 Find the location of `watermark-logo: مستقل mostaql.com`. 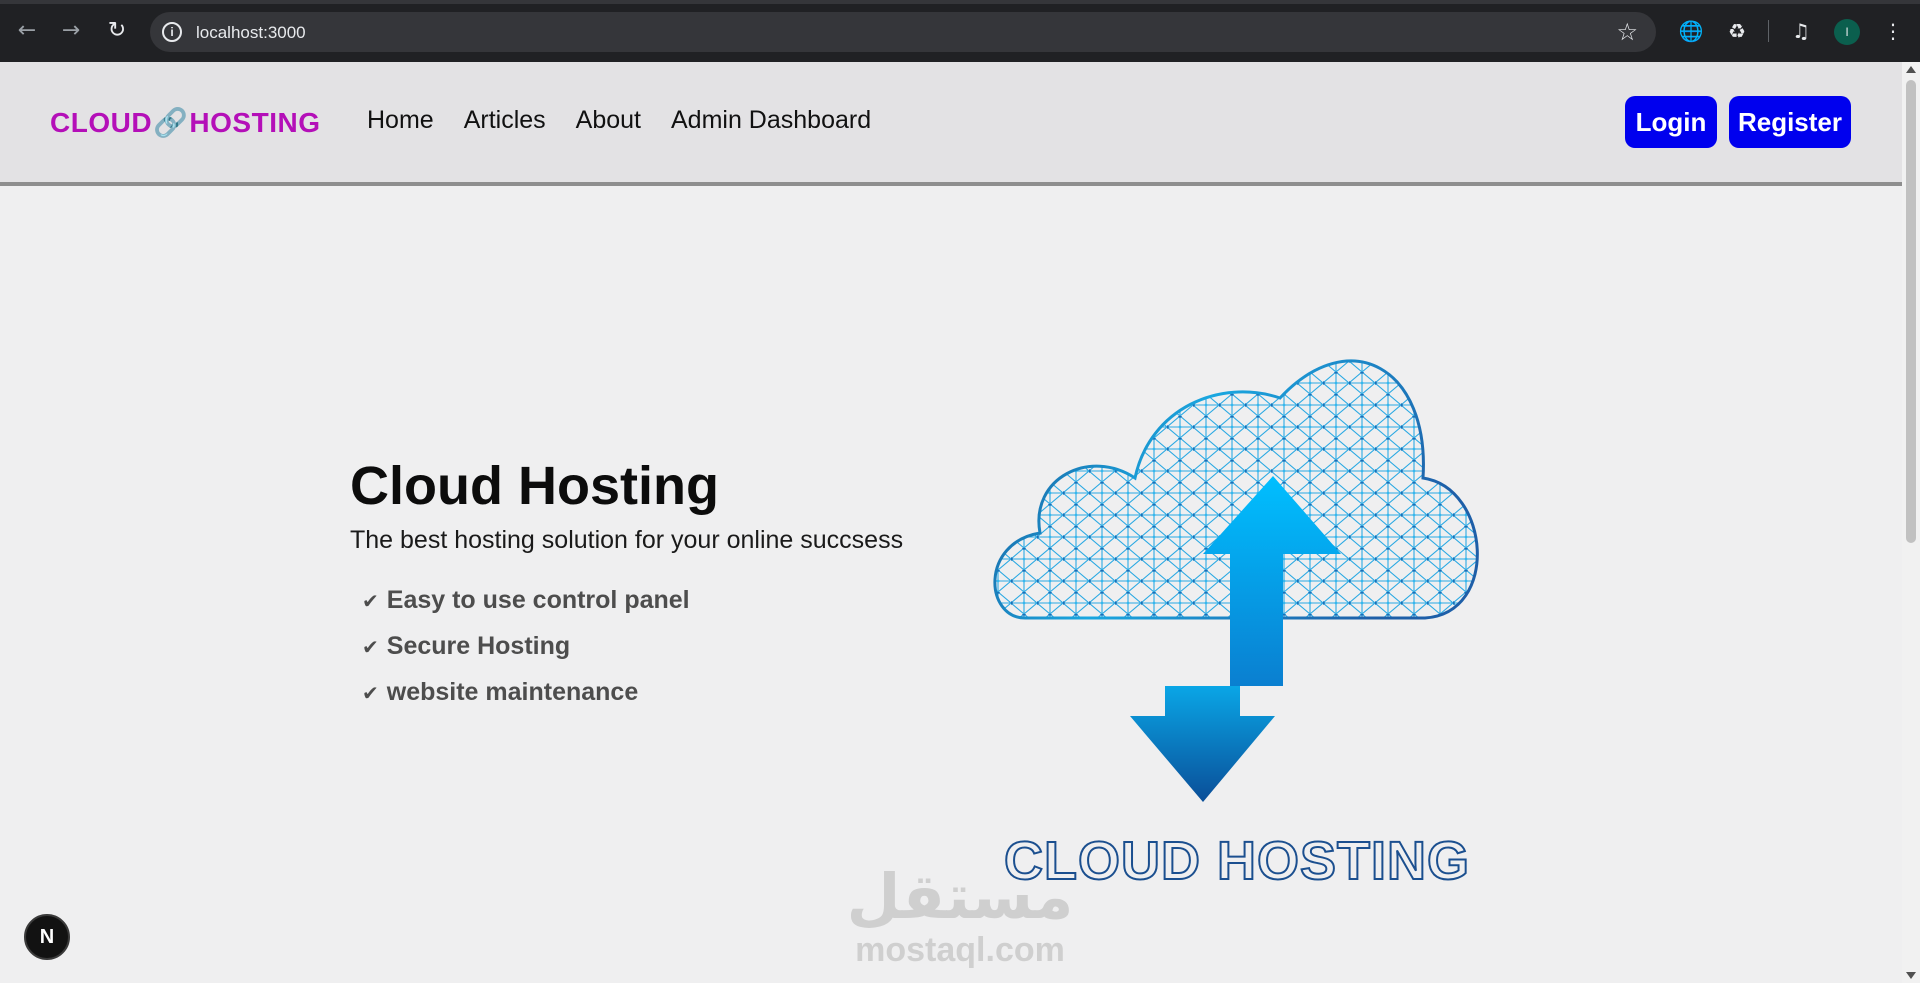

watermark-logo: مستقل mostaql.com is located at coordinates (960, 914).